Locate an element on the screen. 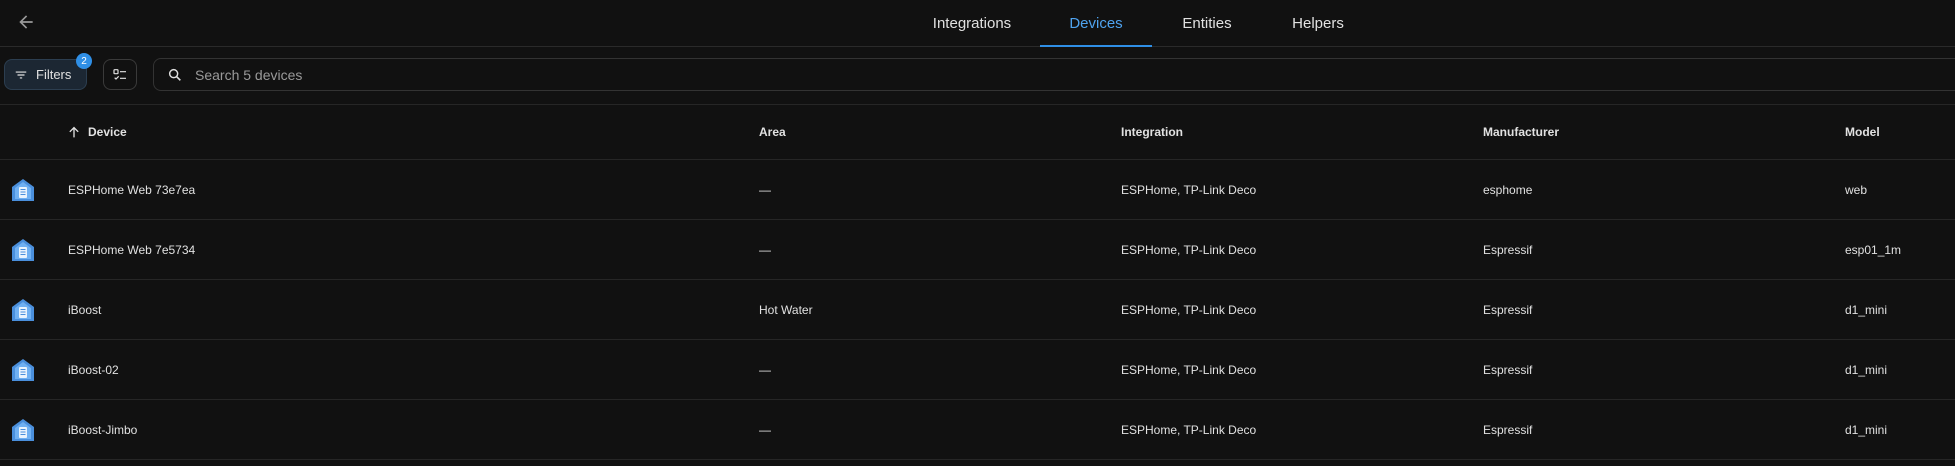 The image size is (1955, 466). arrow-left-icon is located at coordinates (26, 22).